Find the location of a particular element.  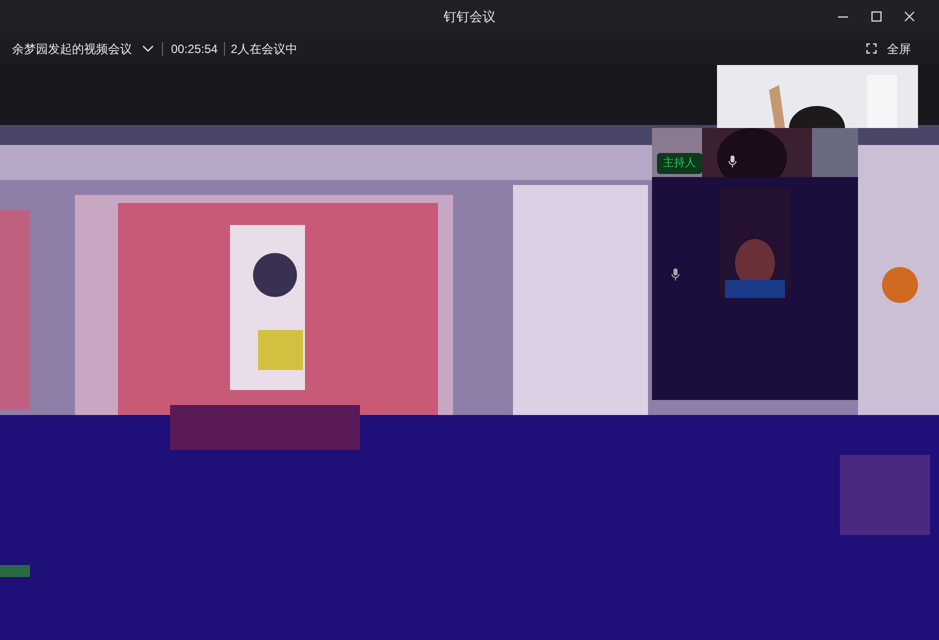

participant-count: 2人在会议中 is located at coordinates (264, 49).